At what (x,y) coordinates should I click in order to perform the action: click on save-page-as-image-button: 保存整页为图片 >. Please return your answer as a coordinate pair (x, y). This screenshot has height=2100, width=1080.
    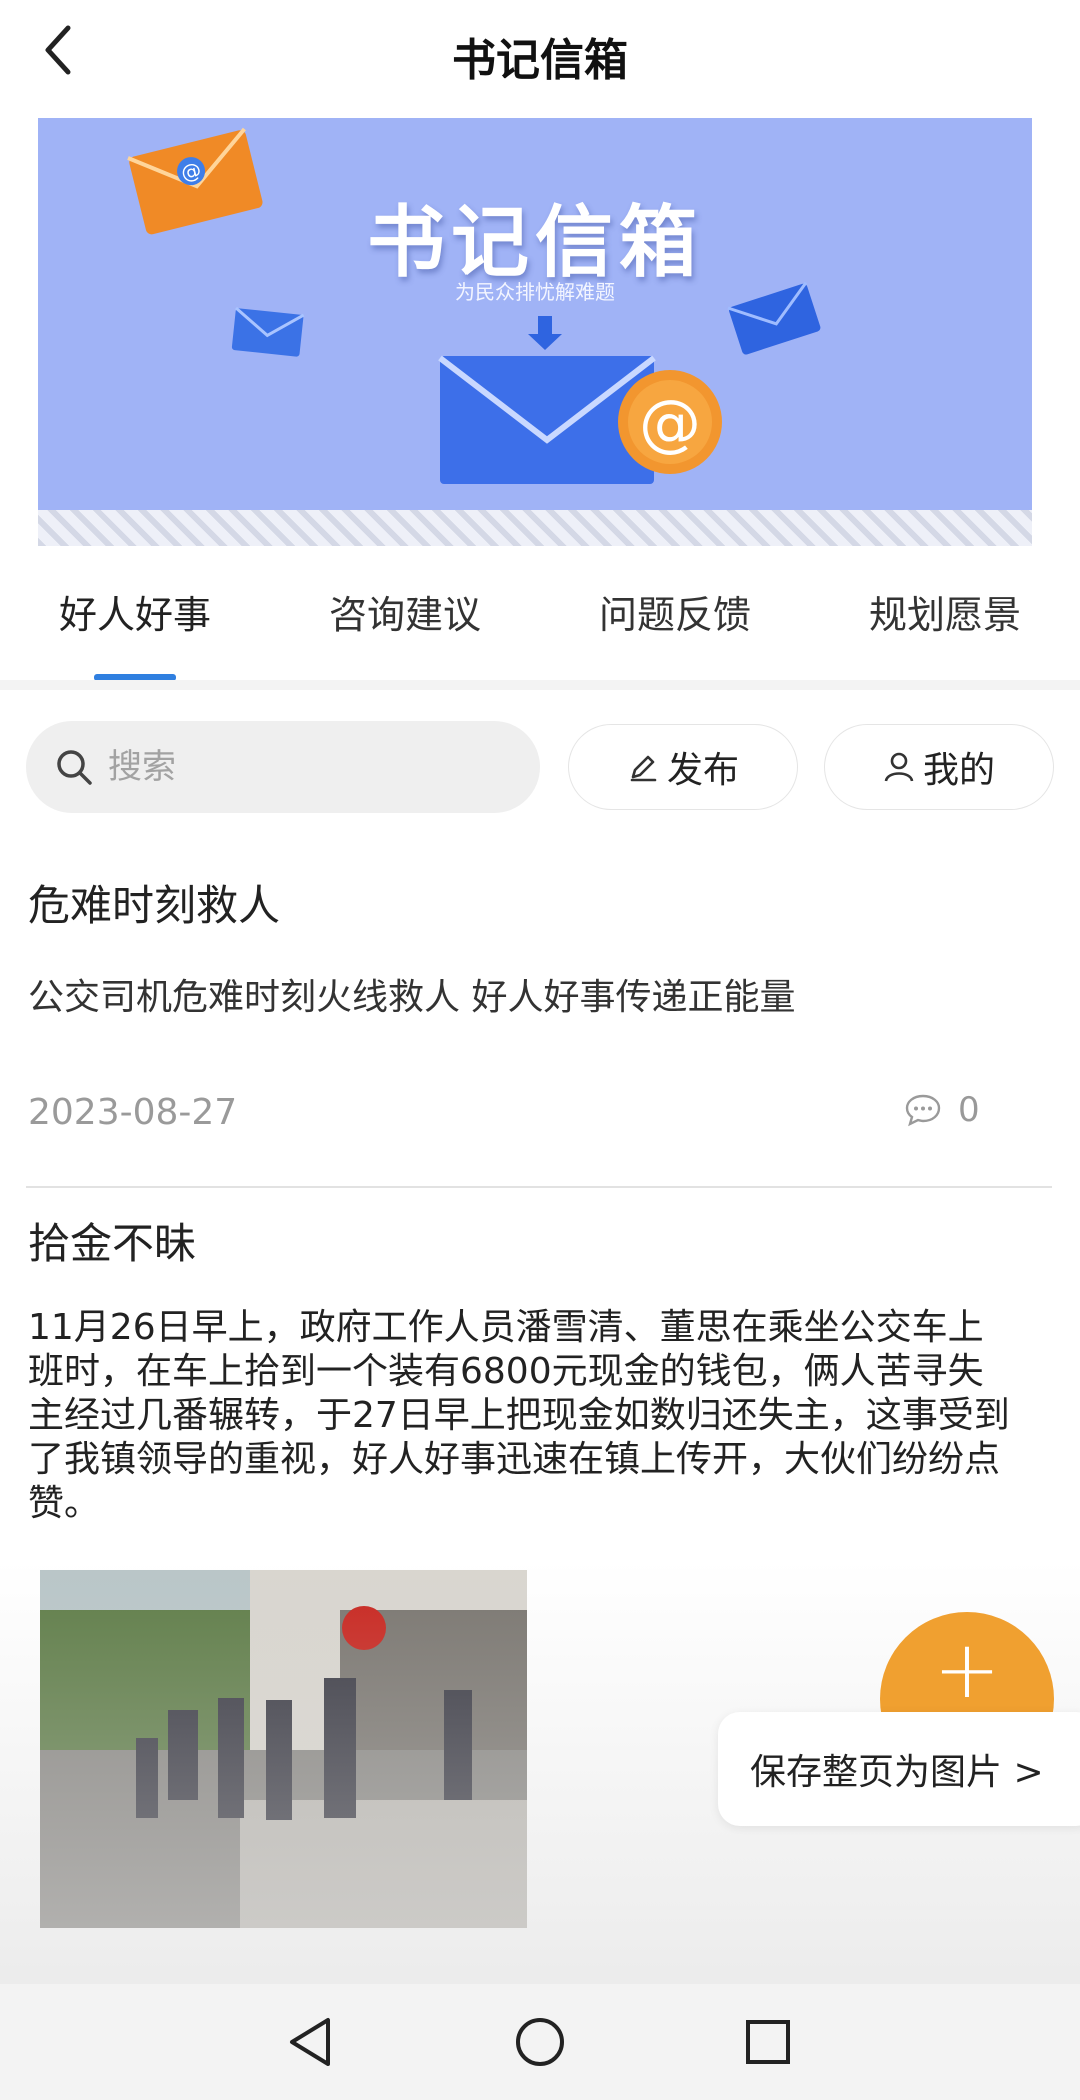
    Looking at the image, I should click on (899, 1769).